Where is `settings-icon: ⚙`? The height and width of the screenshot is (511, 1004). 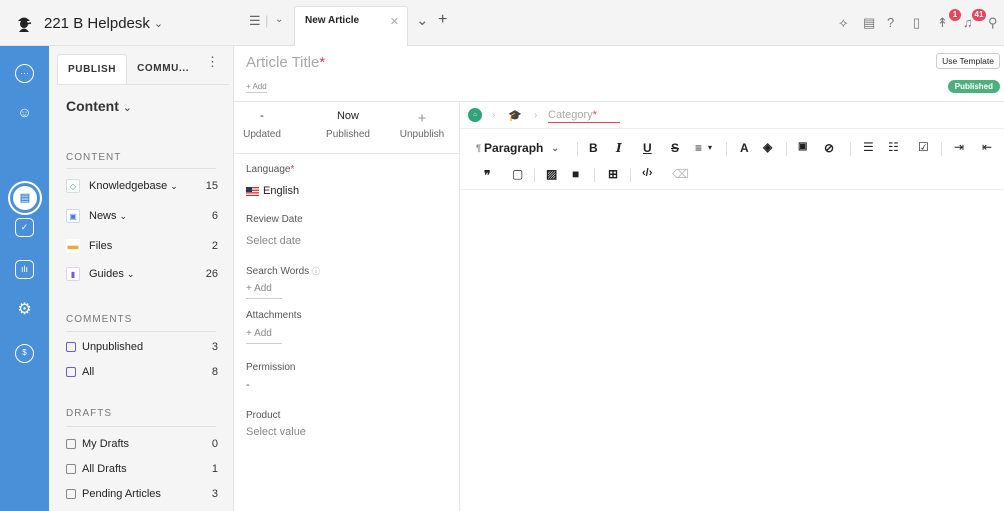
settings-icon: ⚙ is located at coordinates (24, 311).